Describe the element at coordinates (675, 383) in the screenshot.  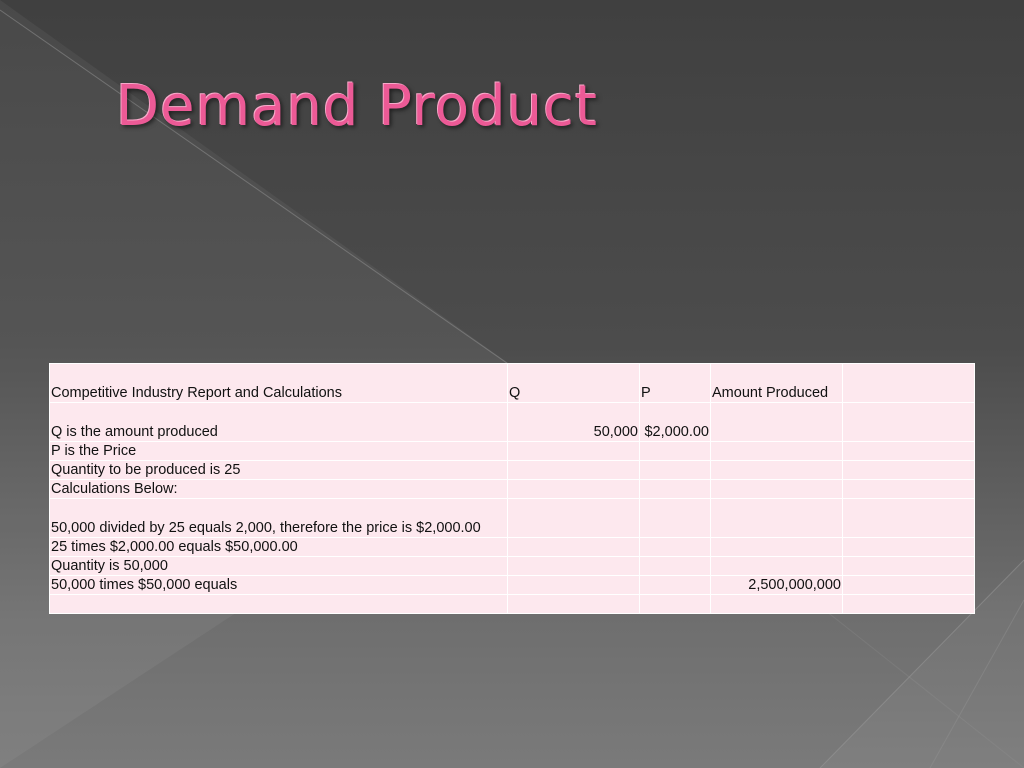
I see `table-cell: P` at that location.